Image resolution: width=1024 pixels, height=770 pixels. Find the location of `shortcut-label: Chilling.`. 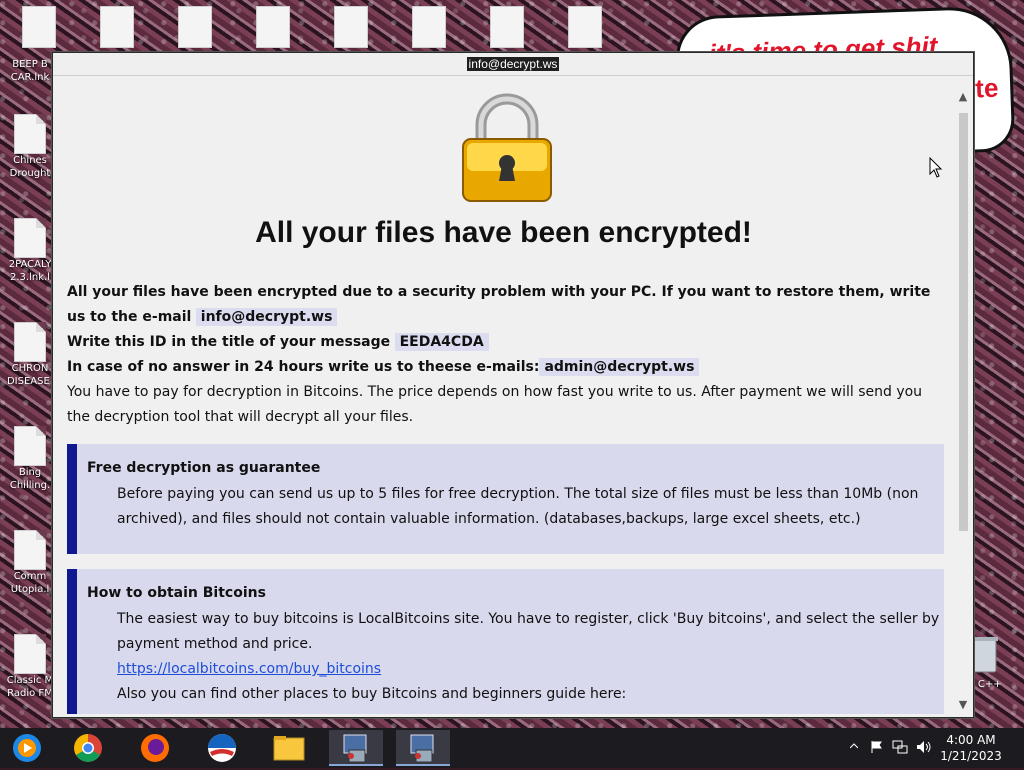

shortcut-label: Chilling. is located at coordinates (30, 485).